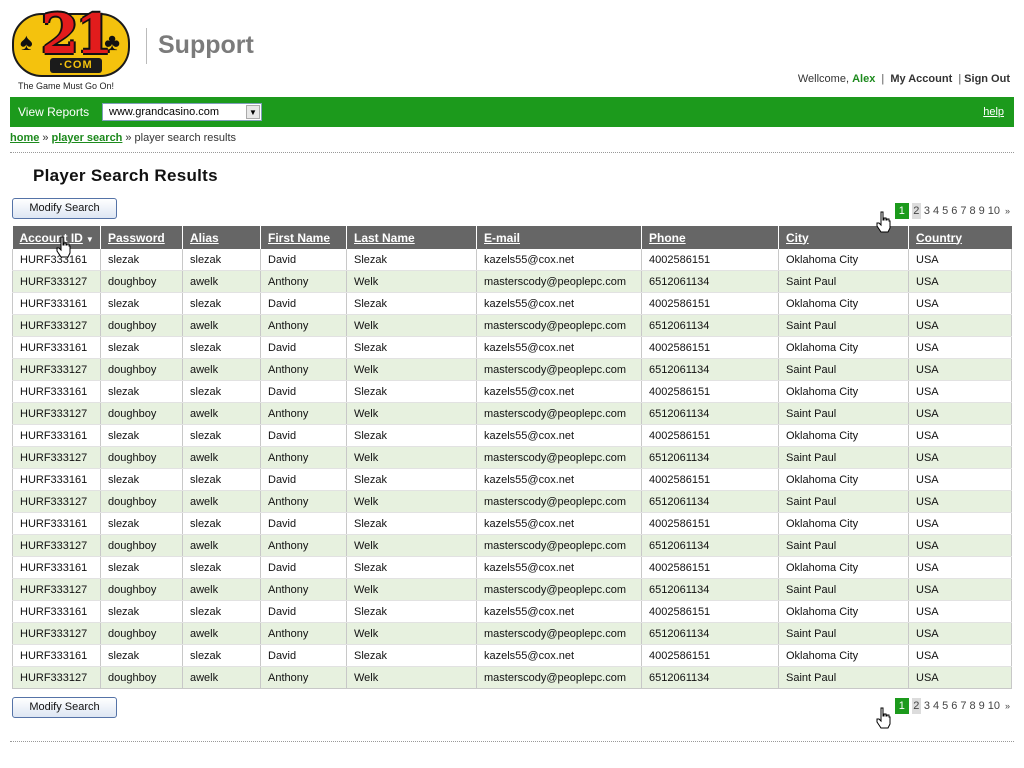  What do you see at coordinates (185, 138) in the screenshot?
I see `breadcrumb-current: player search results` at bounding box center [185, 138].